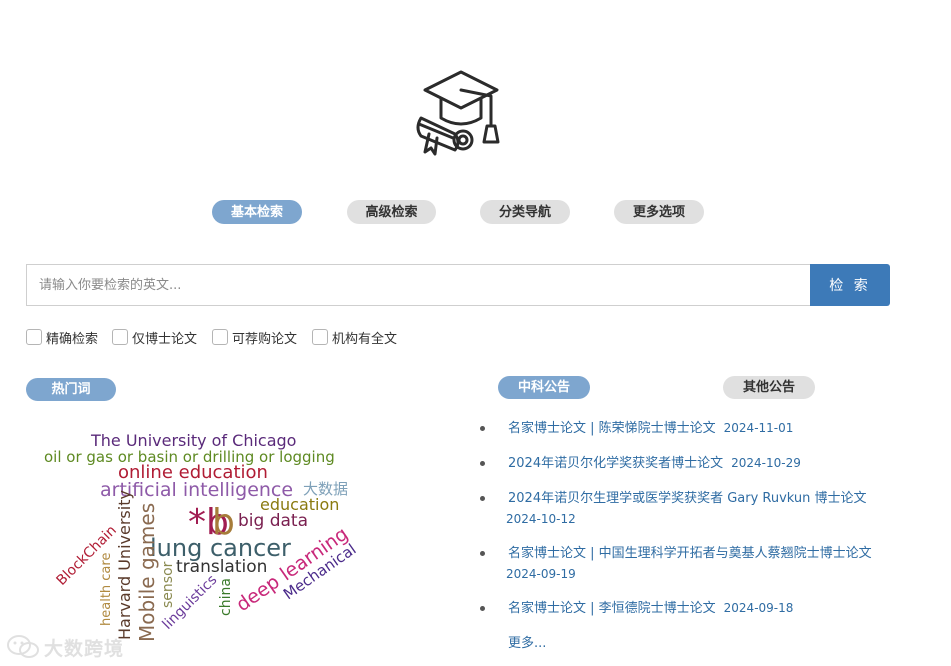 The width and height of the screenshot is (951, 666). I want to click on search-button: 检 索, so click(850, 285).